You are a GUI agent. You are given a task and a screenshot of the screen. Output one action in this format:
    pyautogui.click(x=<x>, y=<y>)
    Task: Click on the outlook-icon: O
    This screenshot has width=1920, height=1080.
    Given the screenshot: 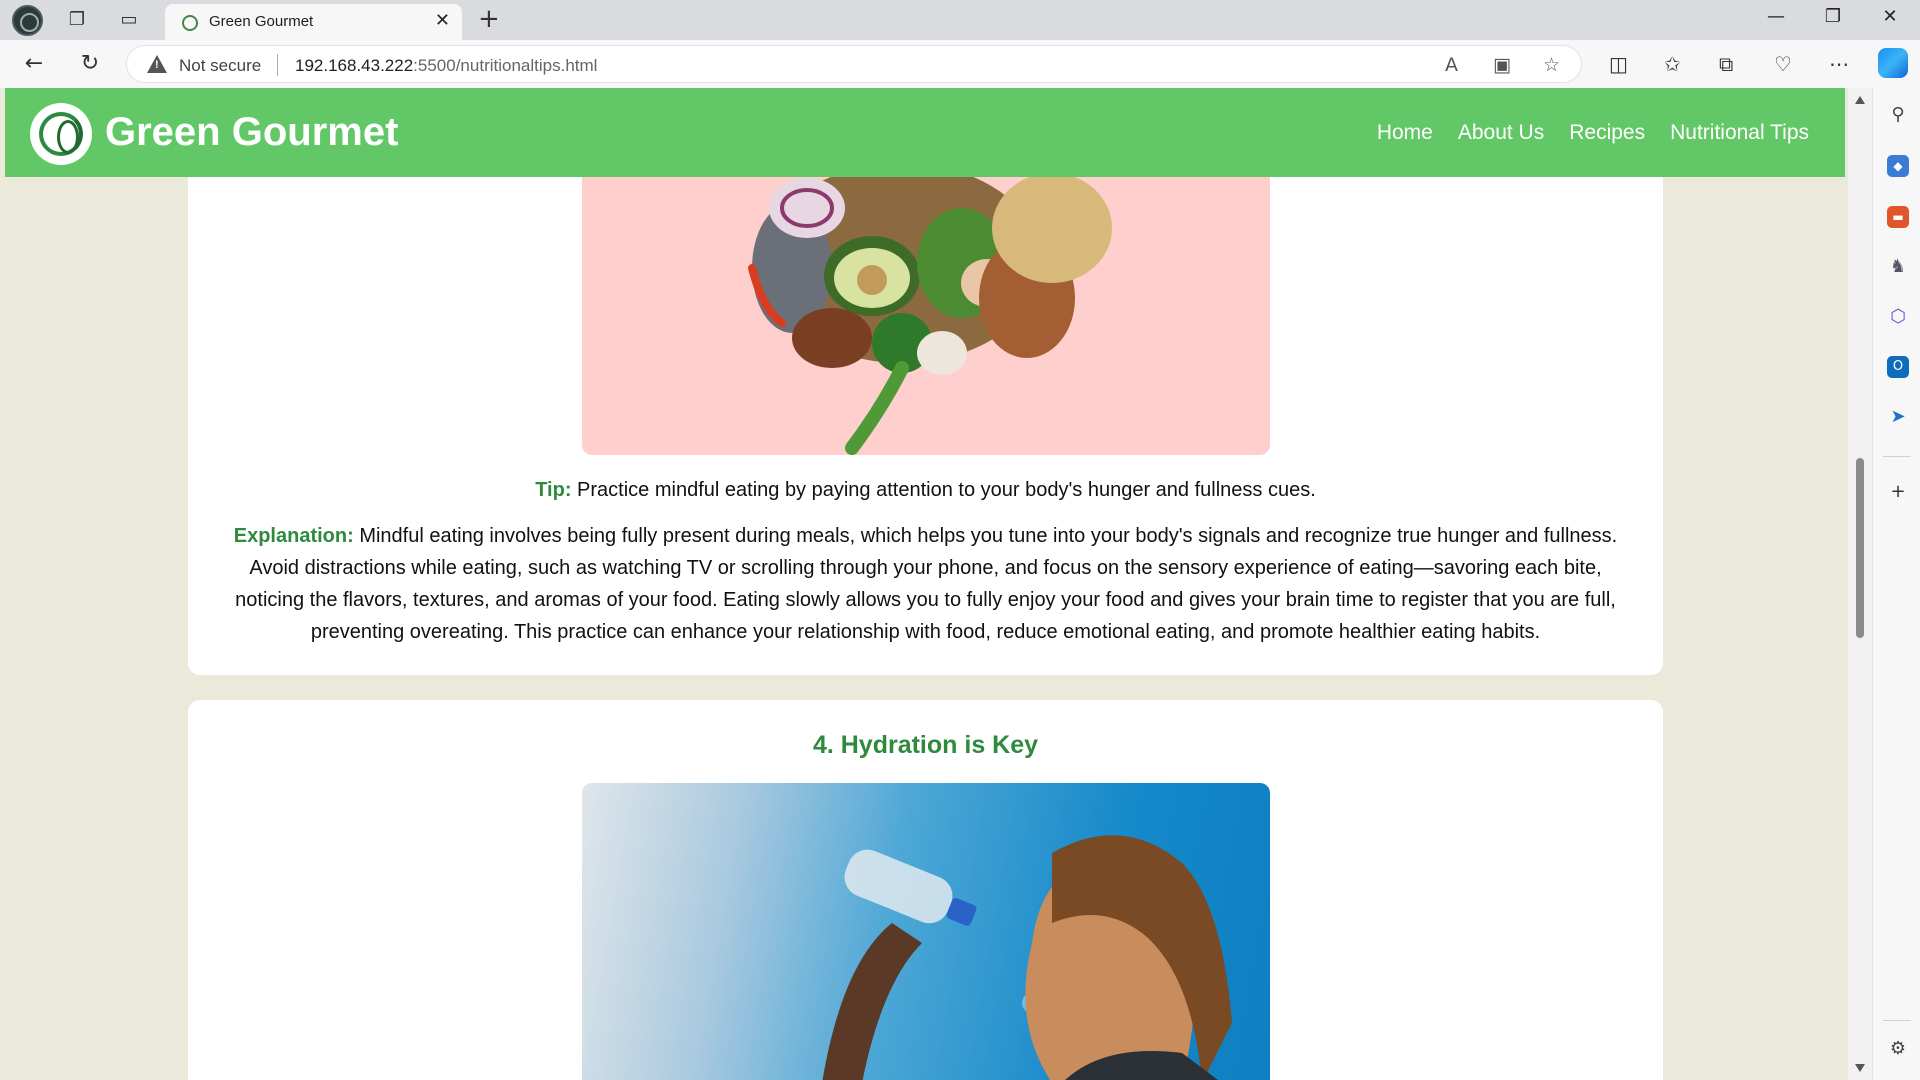 What is the action you would take?
    pyautogui.click(x=1898, y=367)
    